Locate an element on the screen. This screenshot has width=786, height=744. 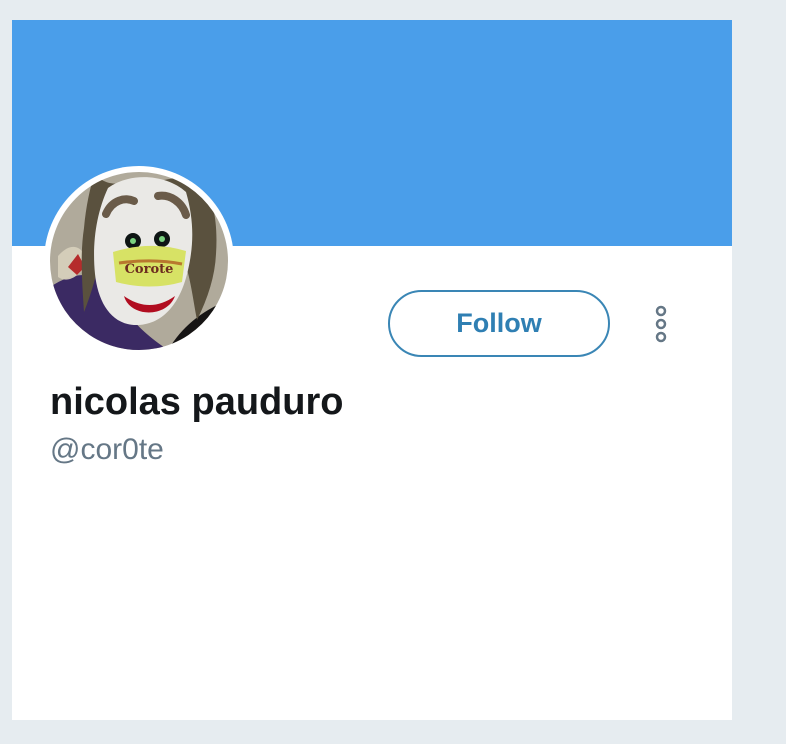
profile-username: @cor0te is located at coordinates (107, 450).